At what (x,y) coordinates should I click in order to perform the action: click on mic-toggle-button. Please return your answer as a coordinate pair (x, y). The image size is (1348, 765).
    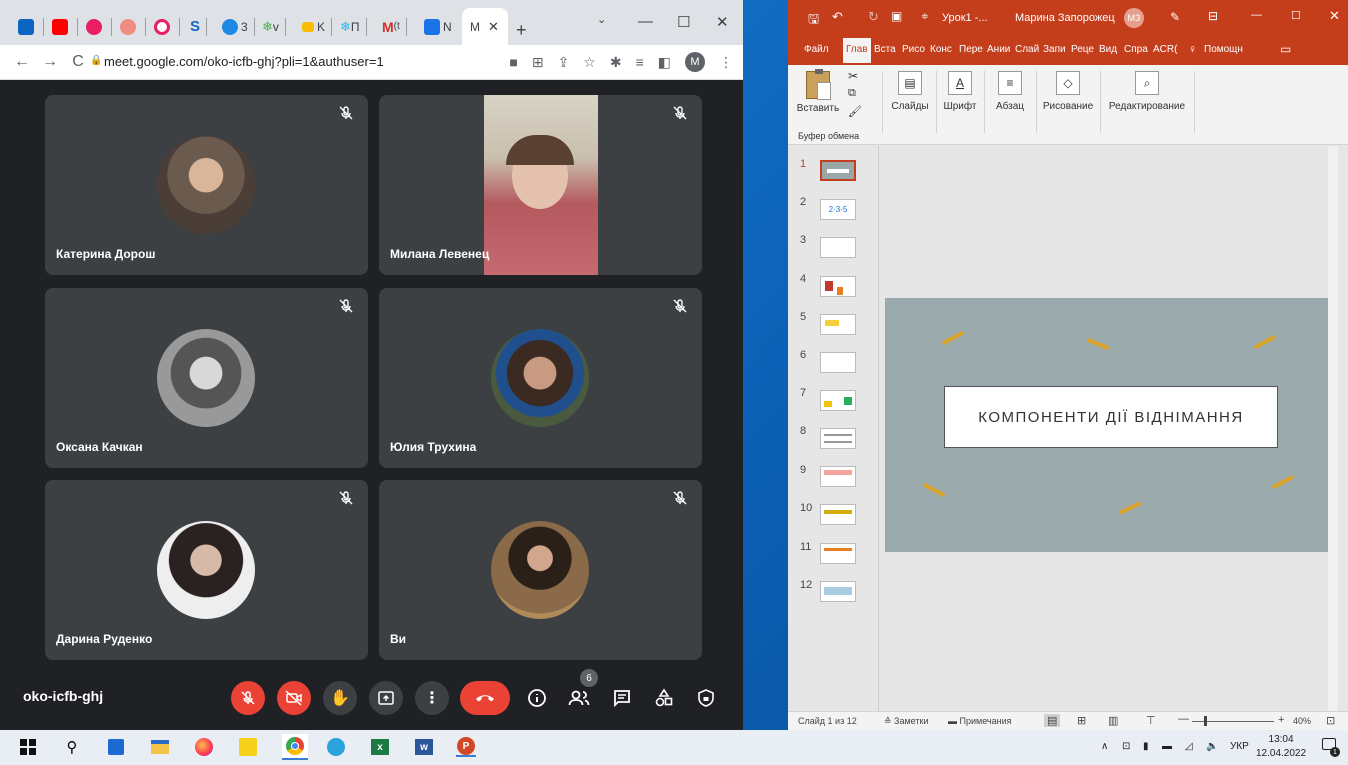
    Looking at the image, I should click on (248, 698).